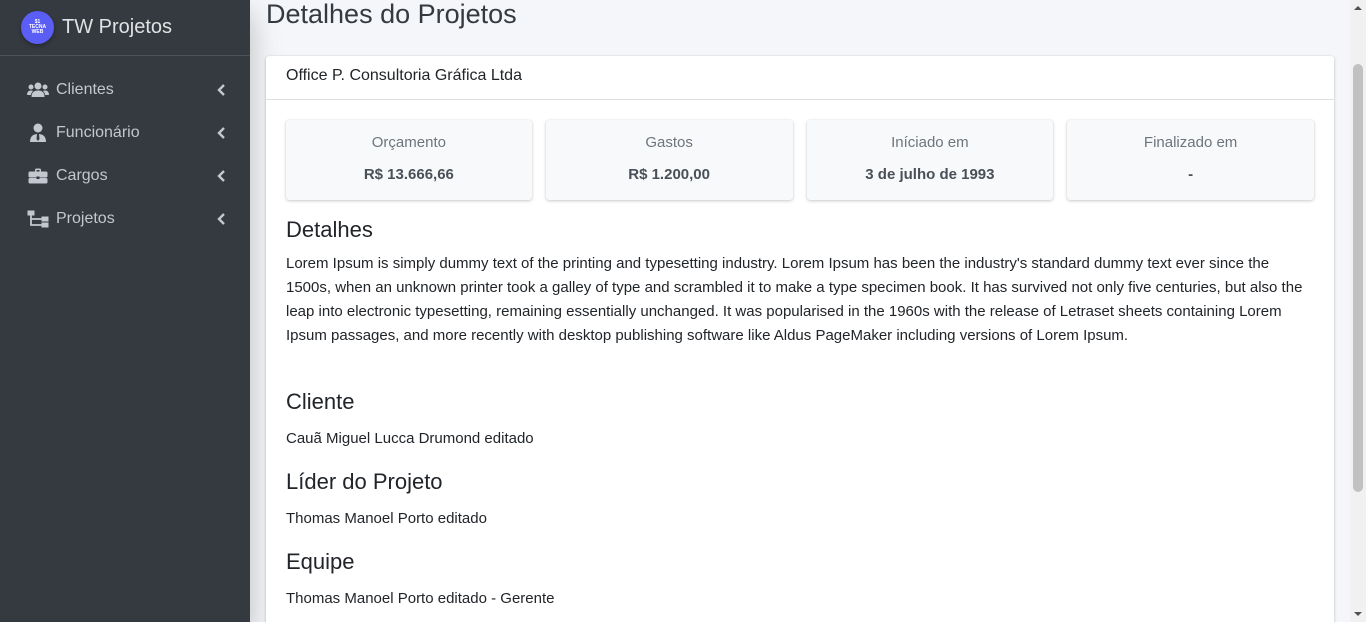 This screenshot has width=1366, height=622. What do you see at coordinates (1190, 160) in the screenshot?
I see `stat-finalizado: Finalizado em -` at bounding box center [1190, 160].